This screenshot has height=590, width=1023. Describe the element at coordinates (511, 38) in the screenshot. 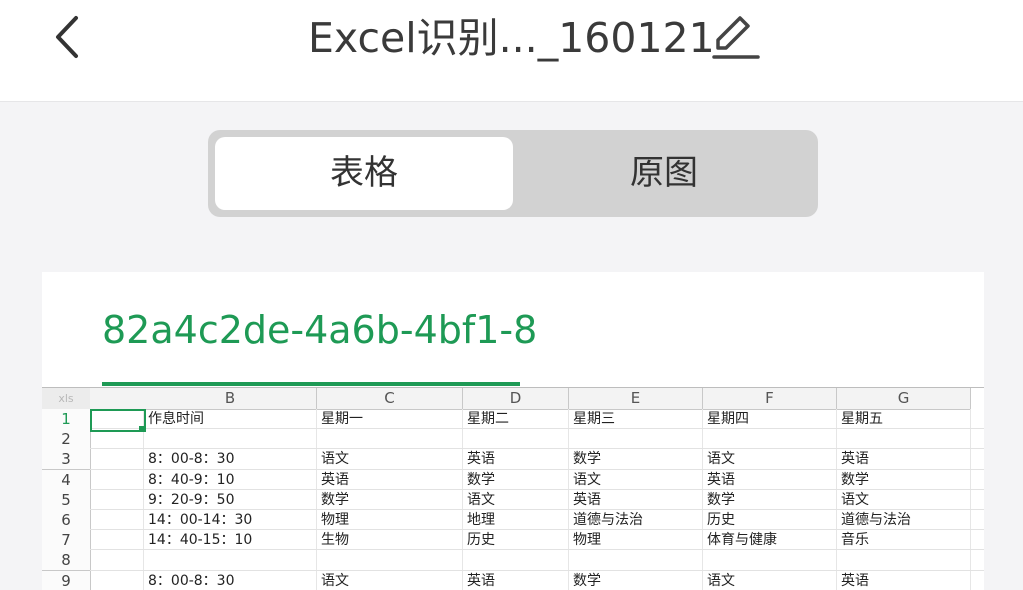

I see `page-title: Excel识别..._160121` at that location.